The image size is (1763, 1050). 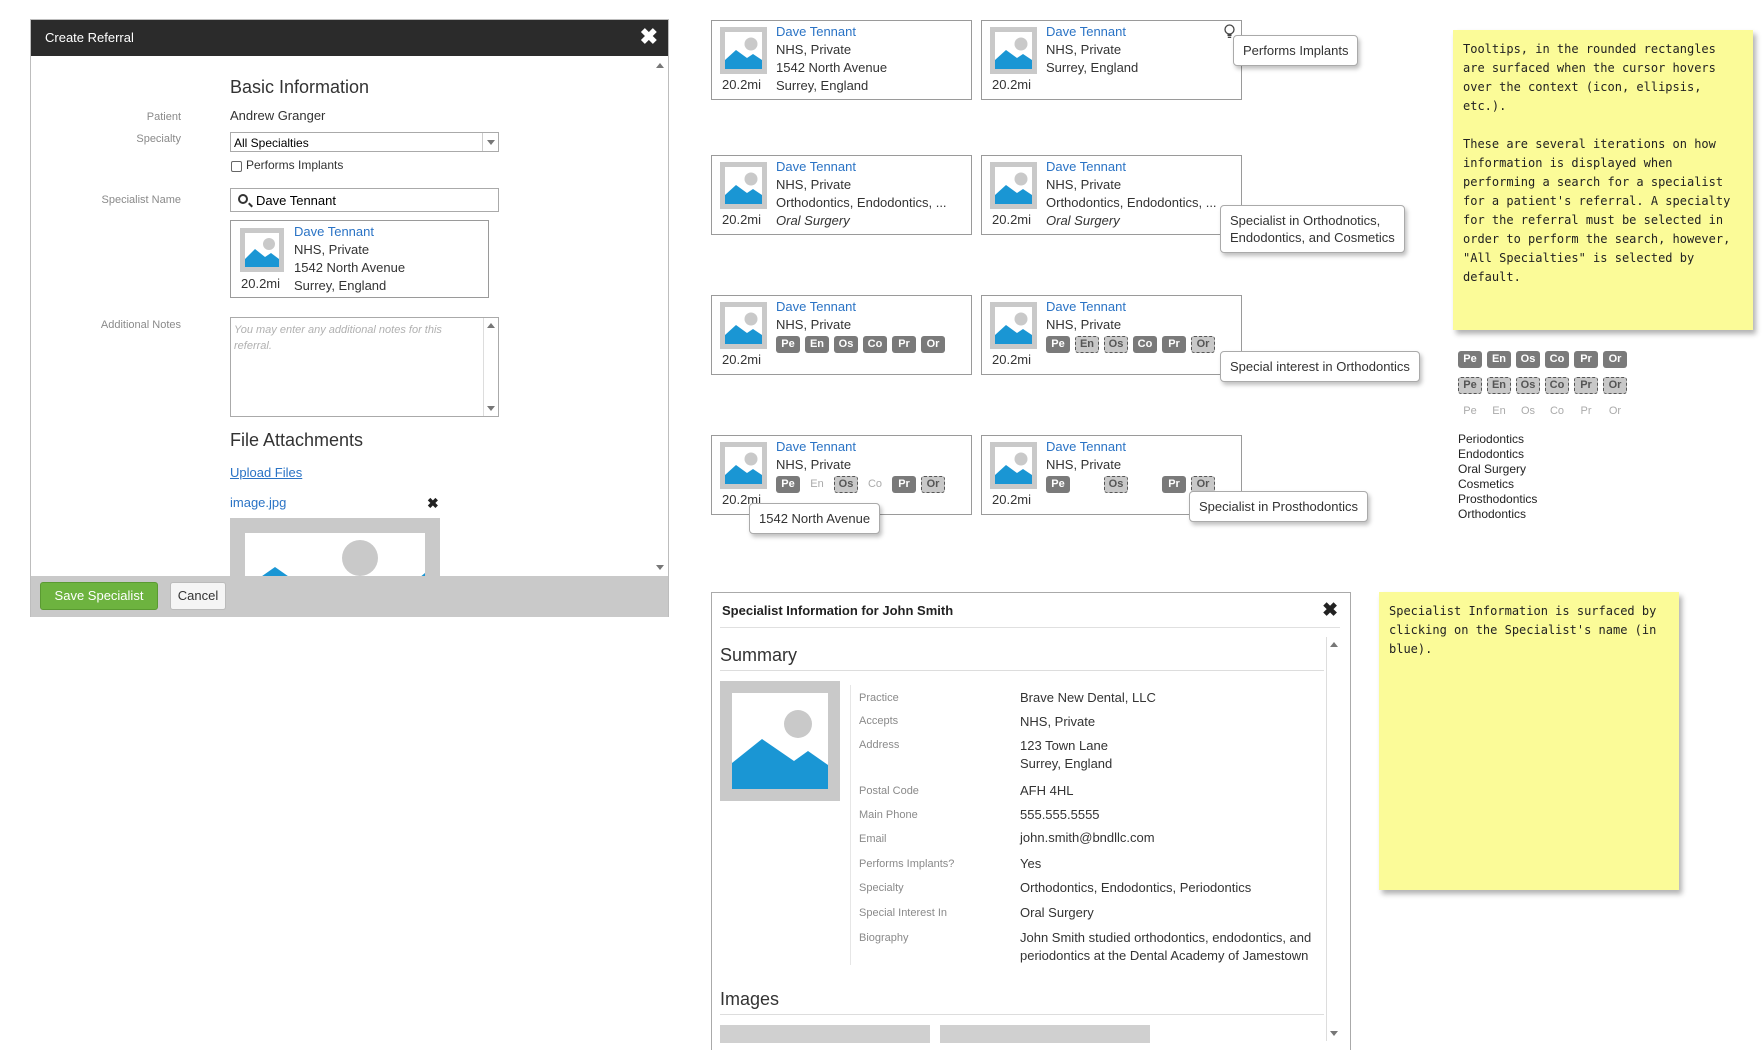 I want to click on card-line4: Surrey, England, so click(x=822, y=85).